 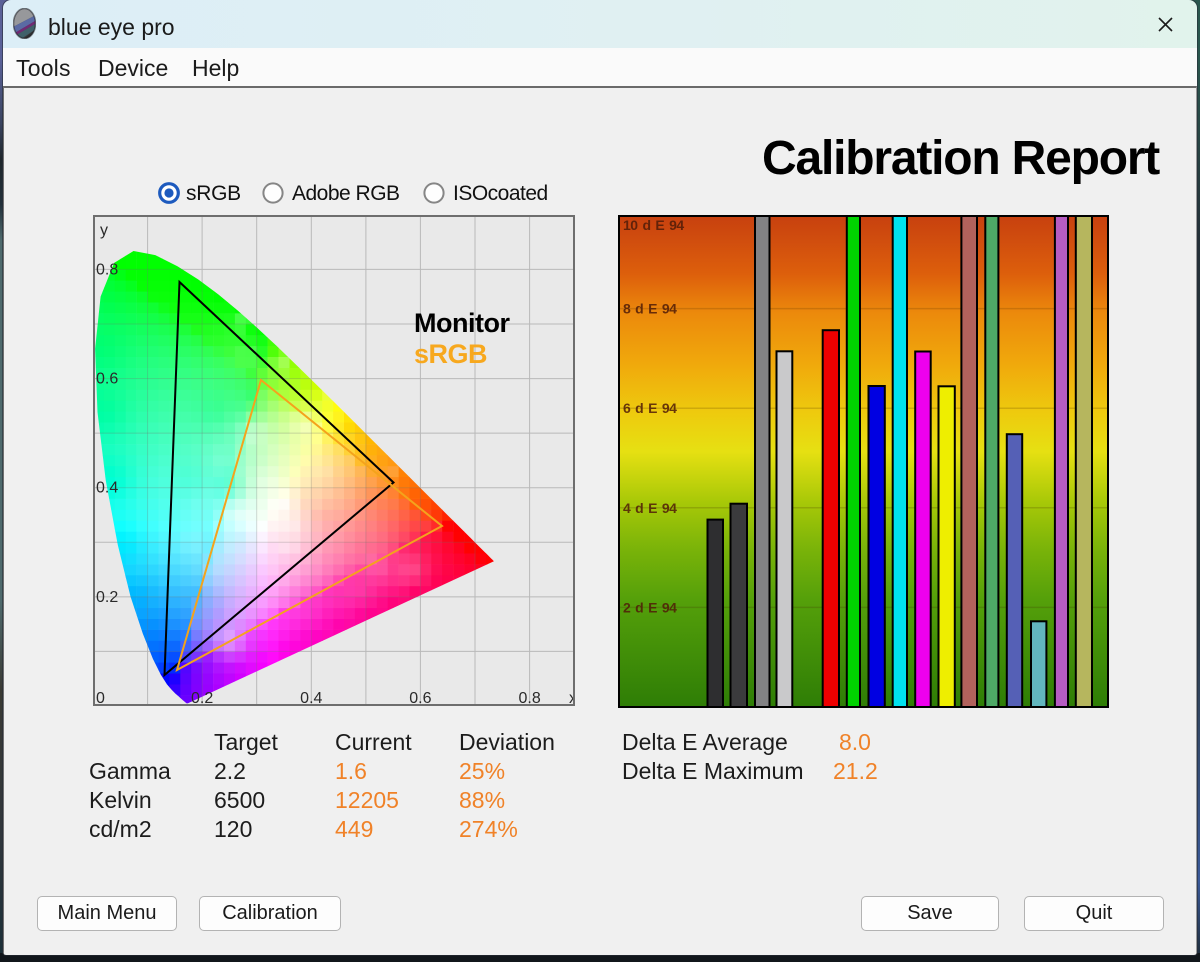 What do you see at coordinates (650, 607) in the screenshot?
I see `svg-text: 2 d E 94` at bounding box center [650, 607].